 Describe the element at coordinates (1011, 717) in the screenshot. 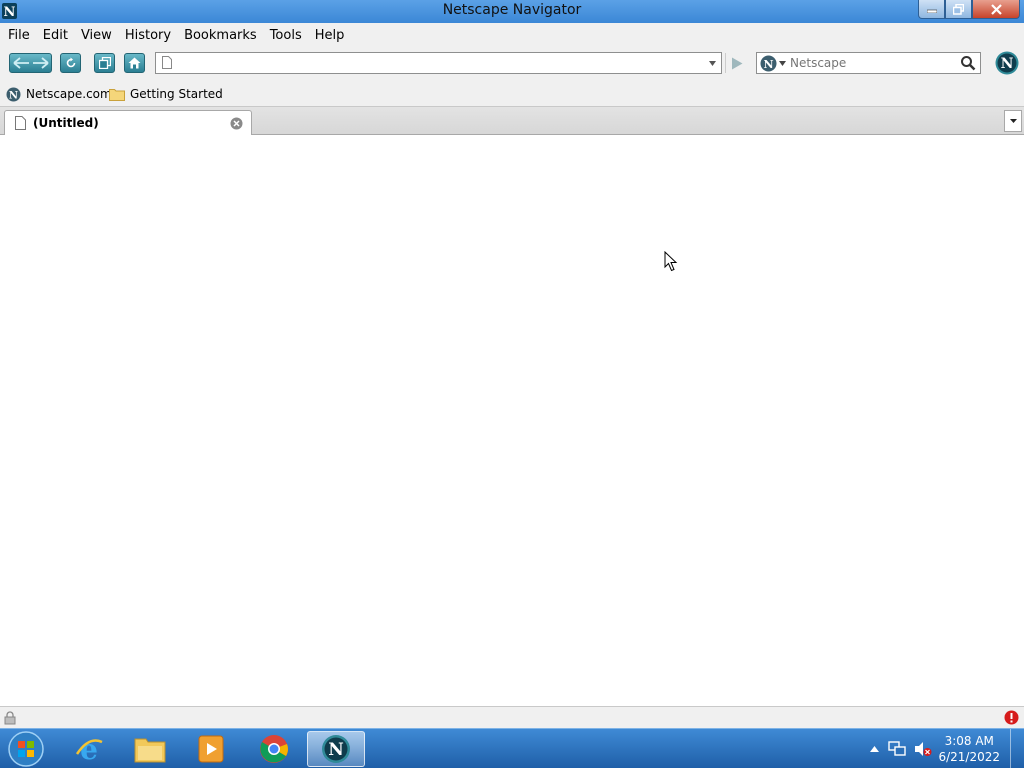

I see `error-alert-icon` at that location.